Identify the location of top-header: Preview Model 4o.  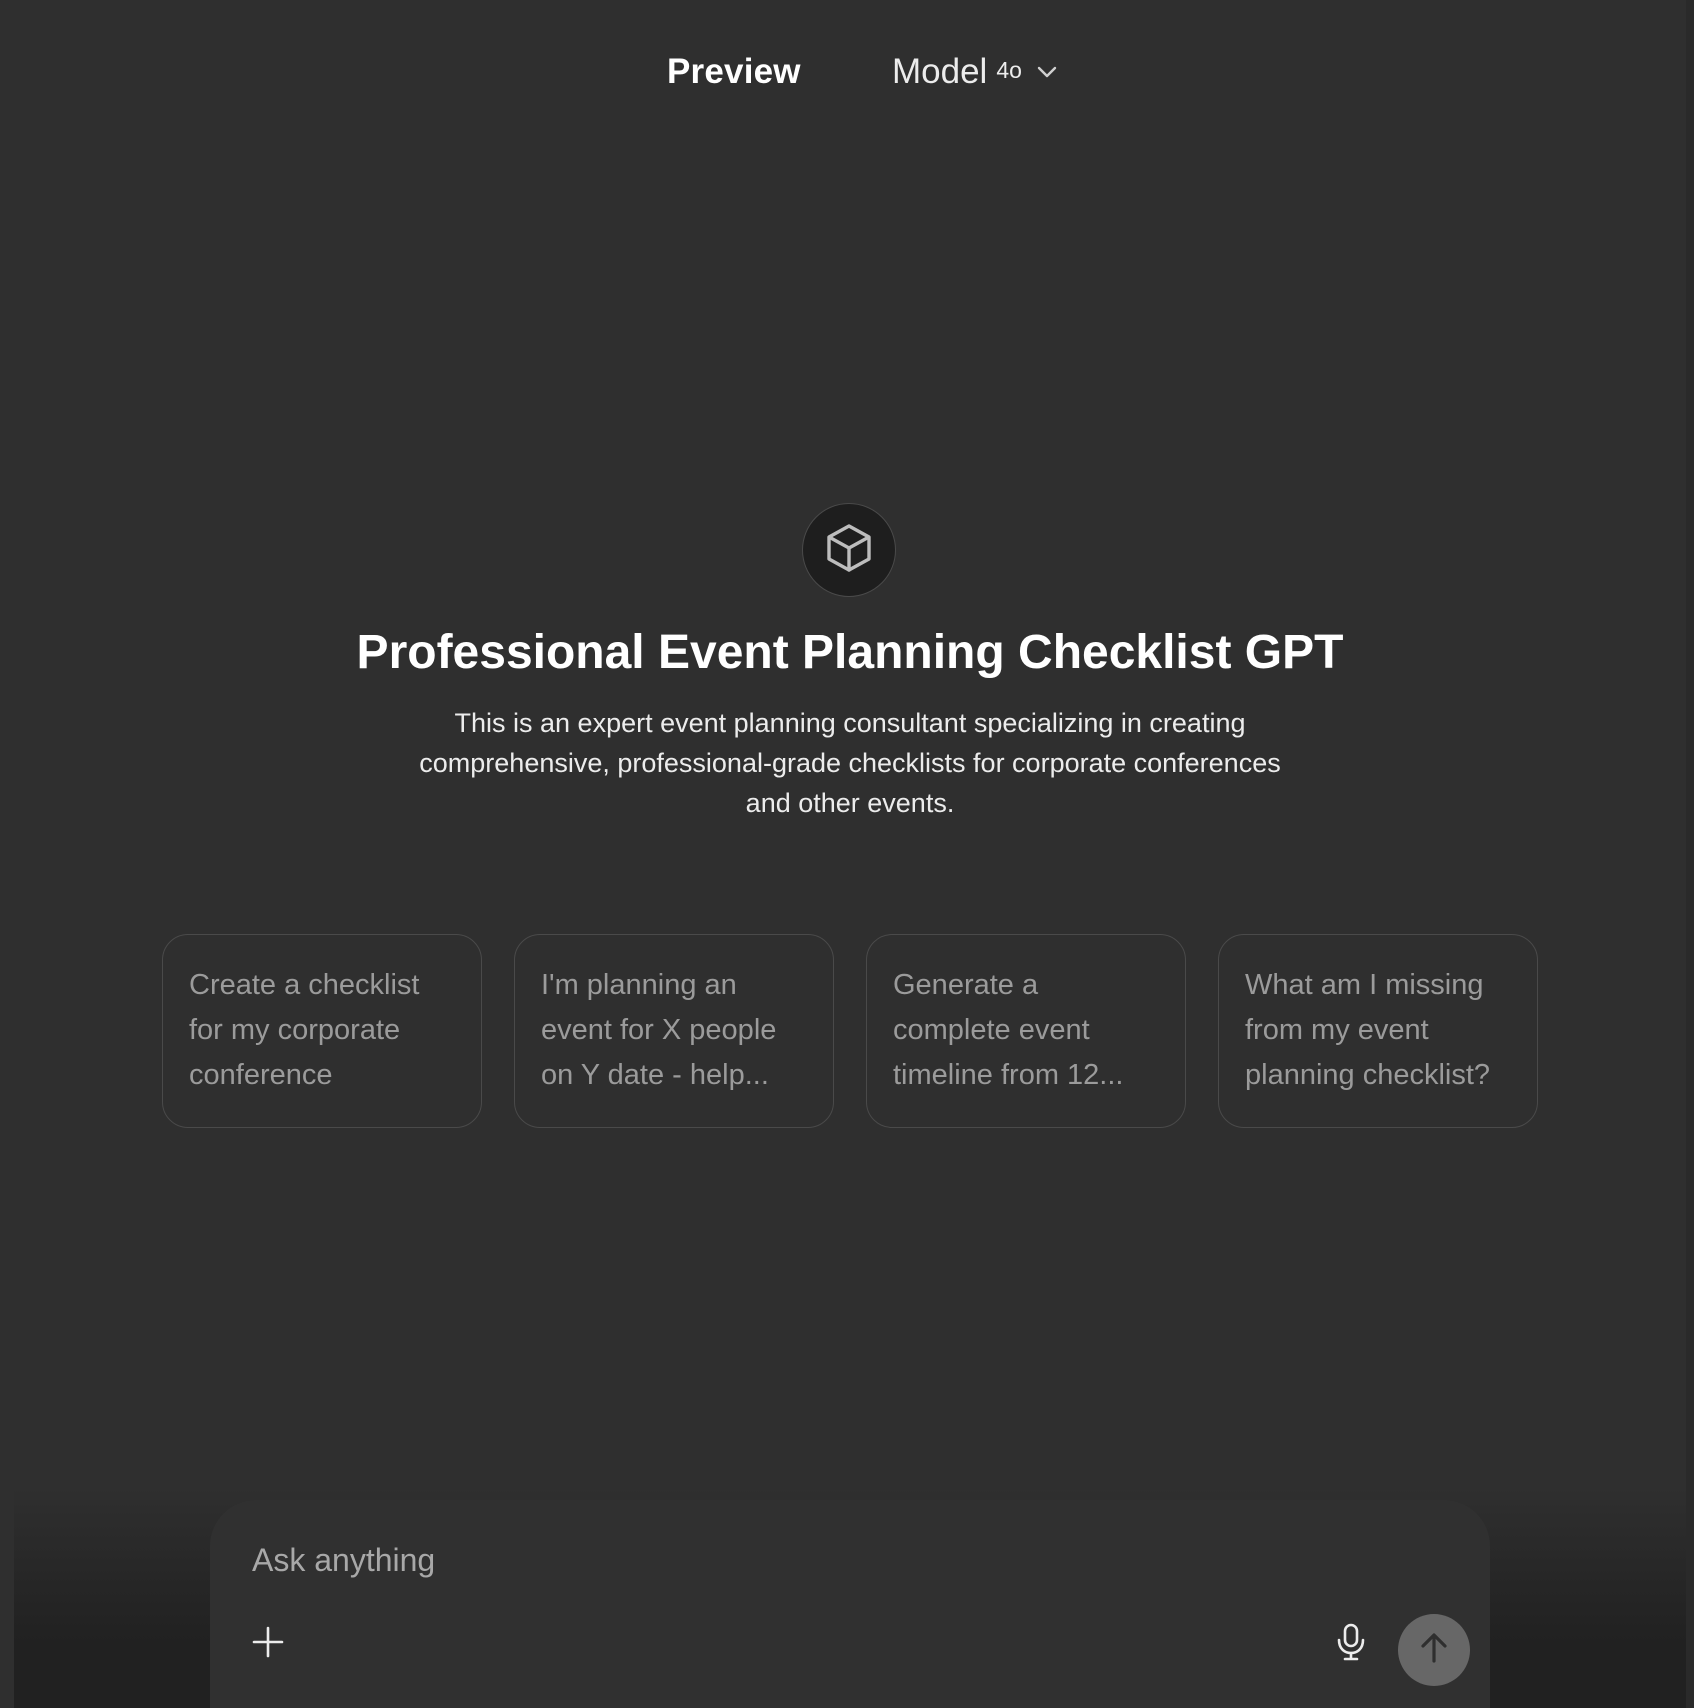
(847, 76).